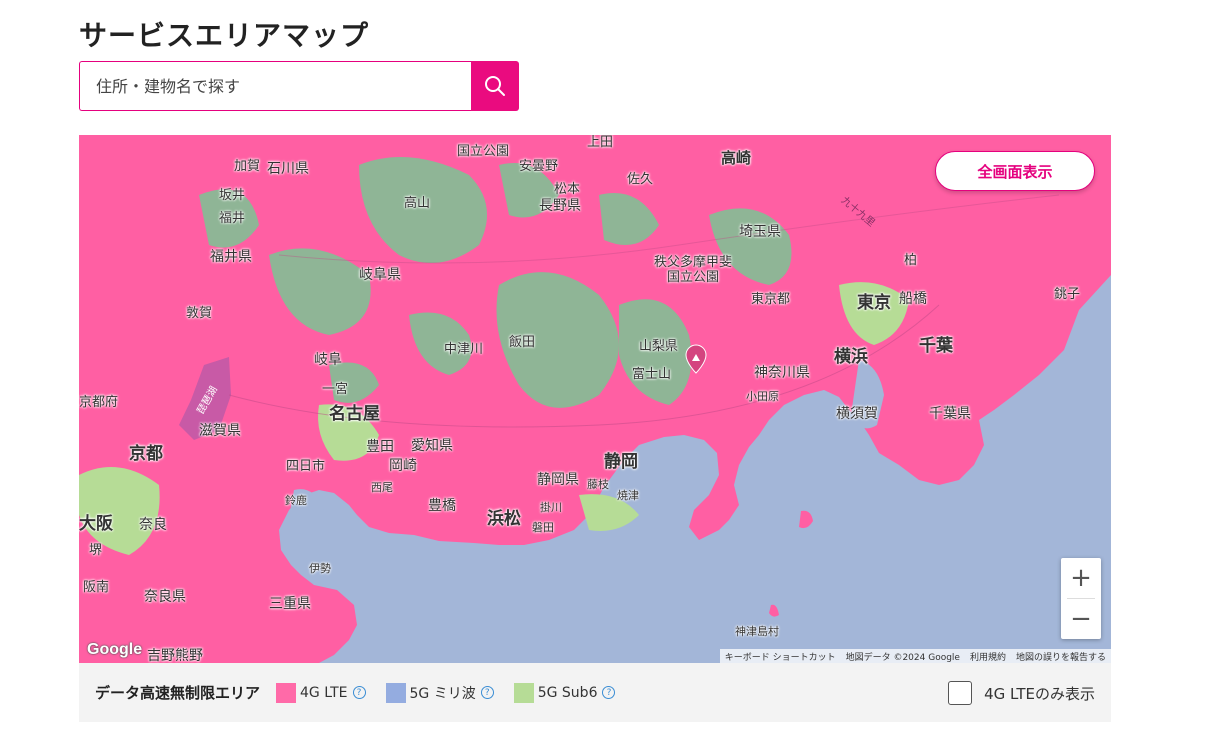  What do you see at coordinates (231, 257) in the screenshot?
I see `place-label: 福井県` at bounding box center [231, 257].